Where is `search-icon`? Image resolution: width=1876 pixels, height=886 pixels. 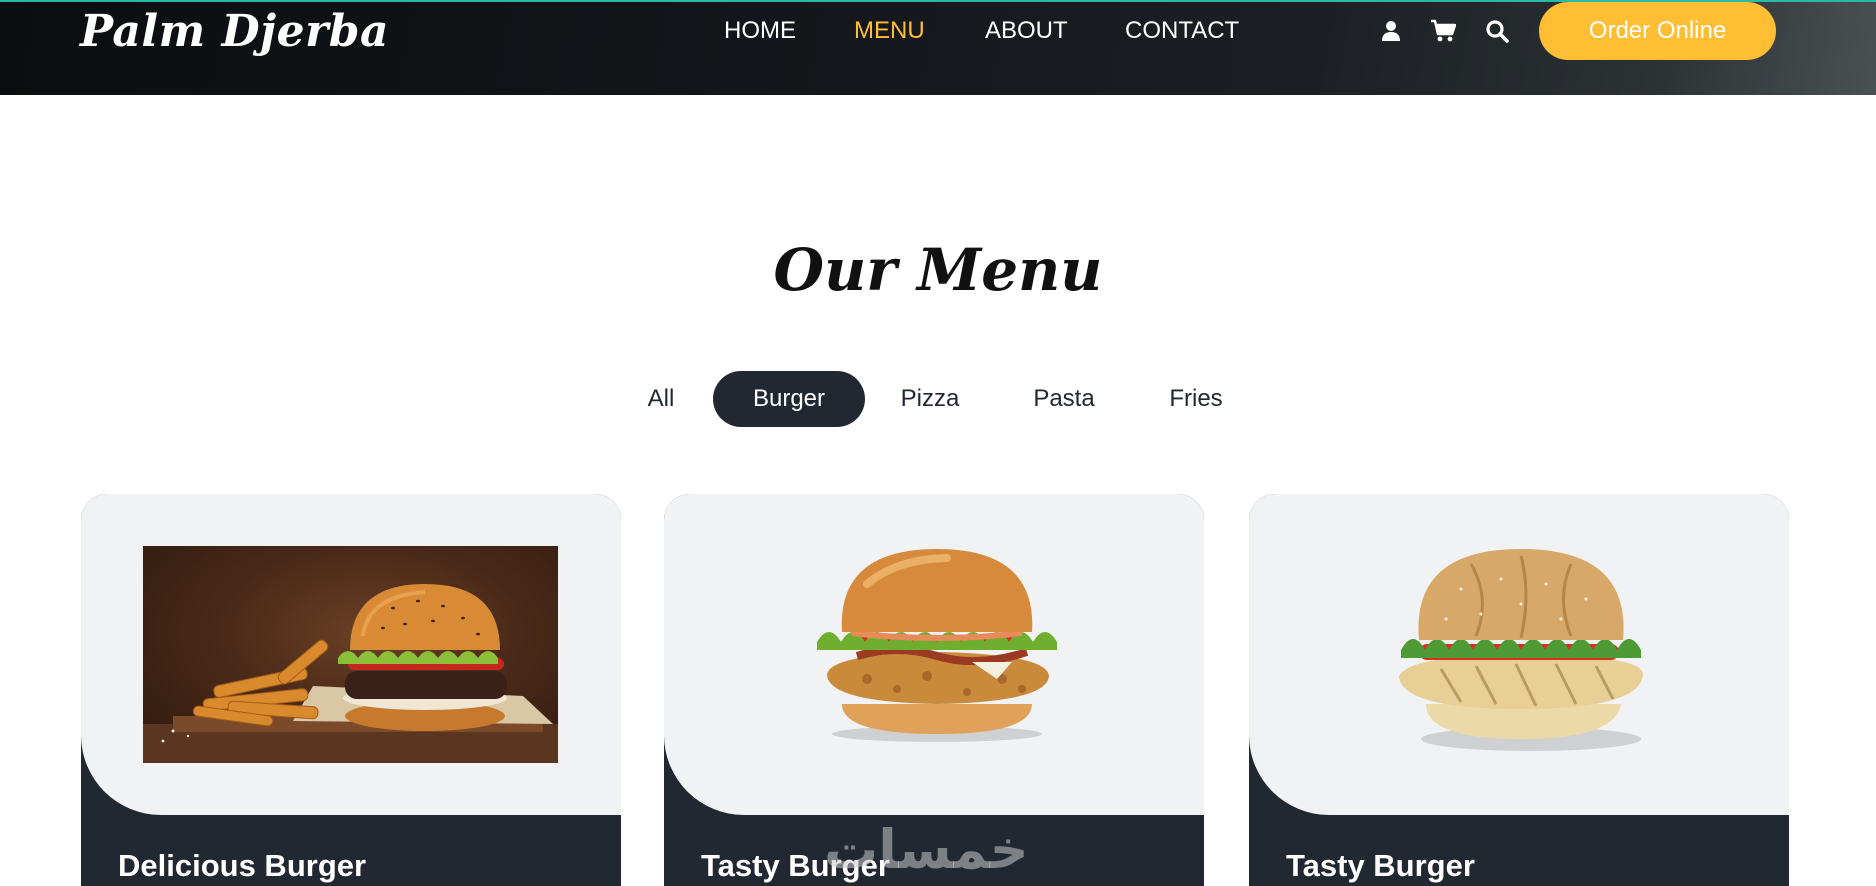 search-icon is located at coordinates (1497, 31).